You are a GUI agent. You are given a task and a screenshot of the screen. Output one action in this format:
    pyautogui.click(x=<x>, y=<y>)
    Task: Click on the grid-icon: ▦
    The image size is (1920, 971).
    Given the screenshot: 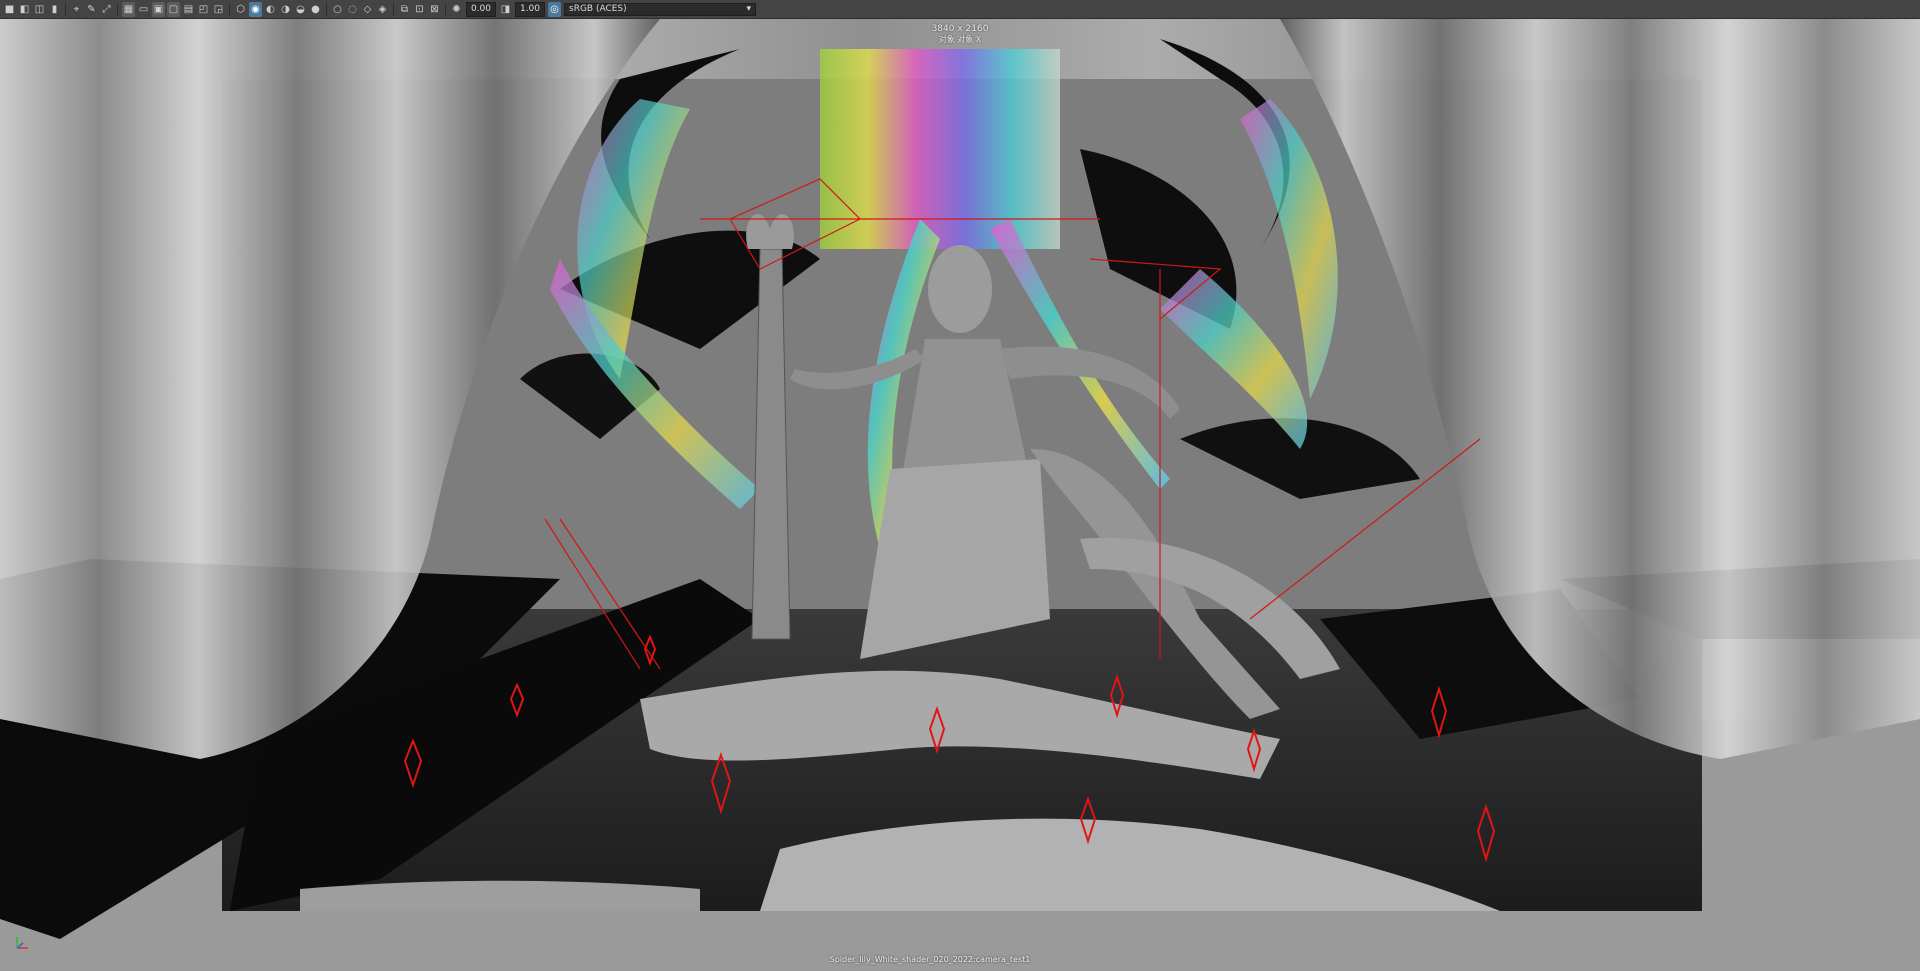 What is the action you would take?
    pyautogui.click(x=128, y=9)
    